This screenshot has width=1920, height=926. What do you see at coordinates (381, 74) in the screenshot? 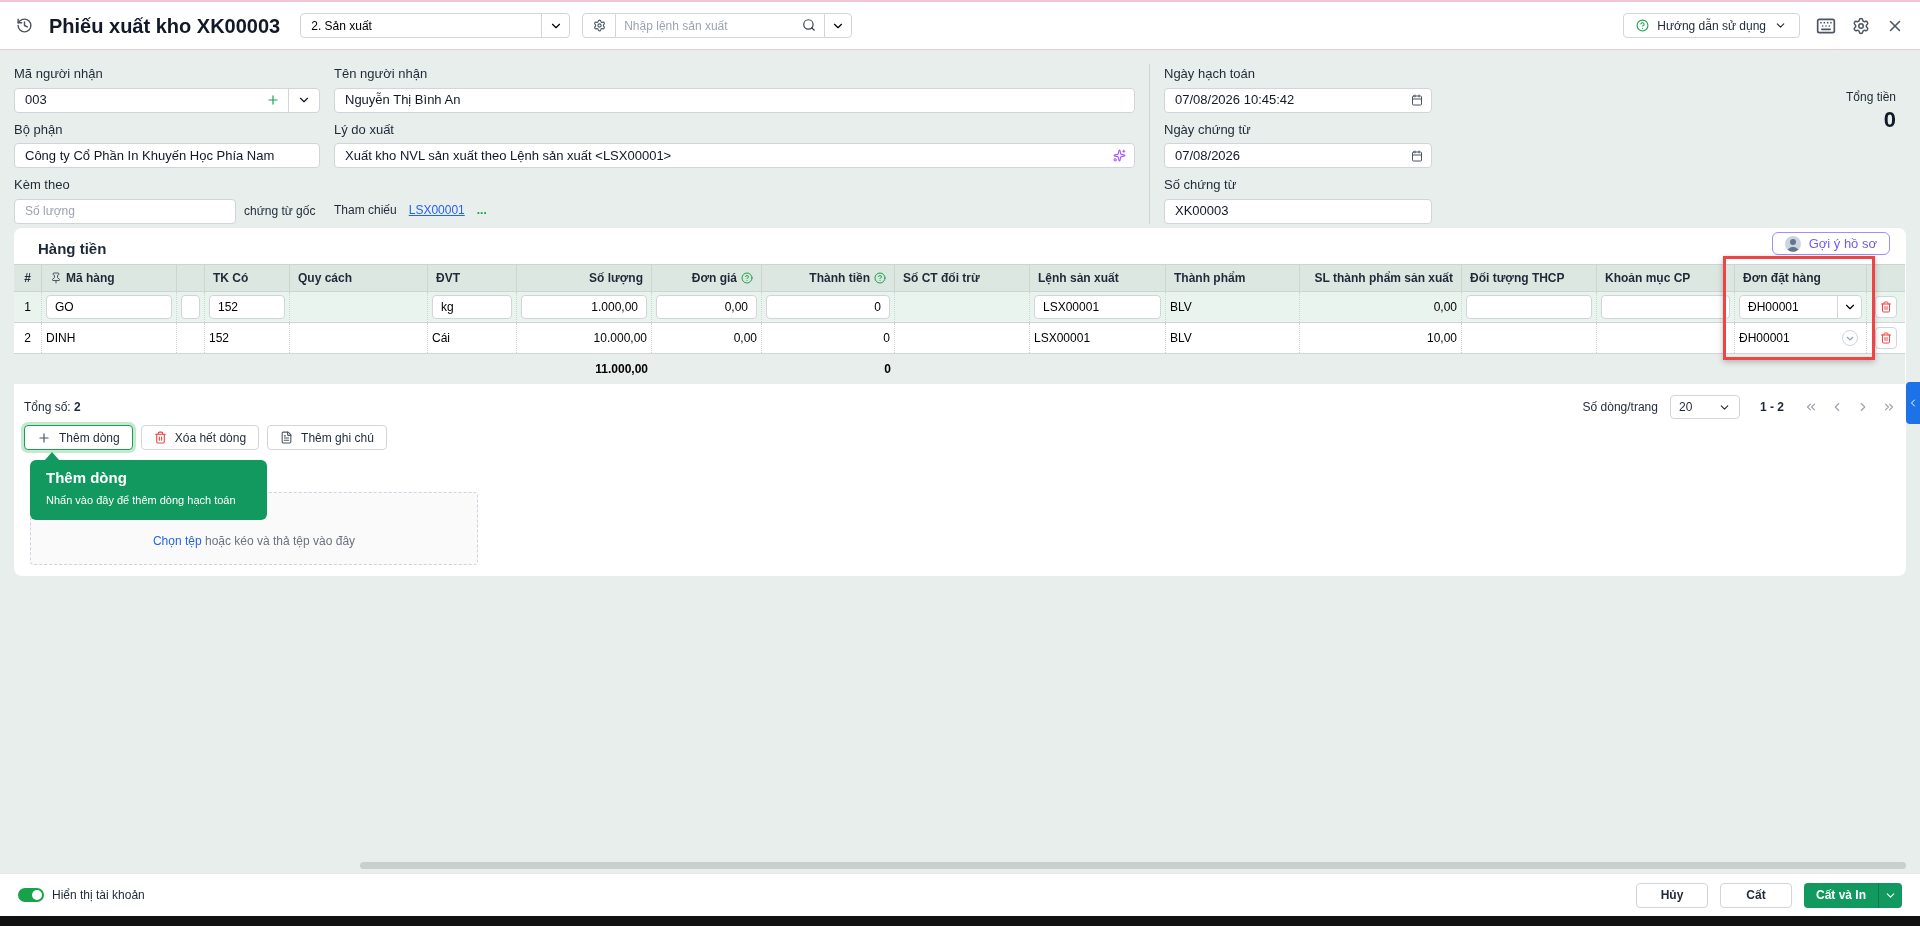
I see `field-label: Tên người nhận` at bounding box center [381, 74].